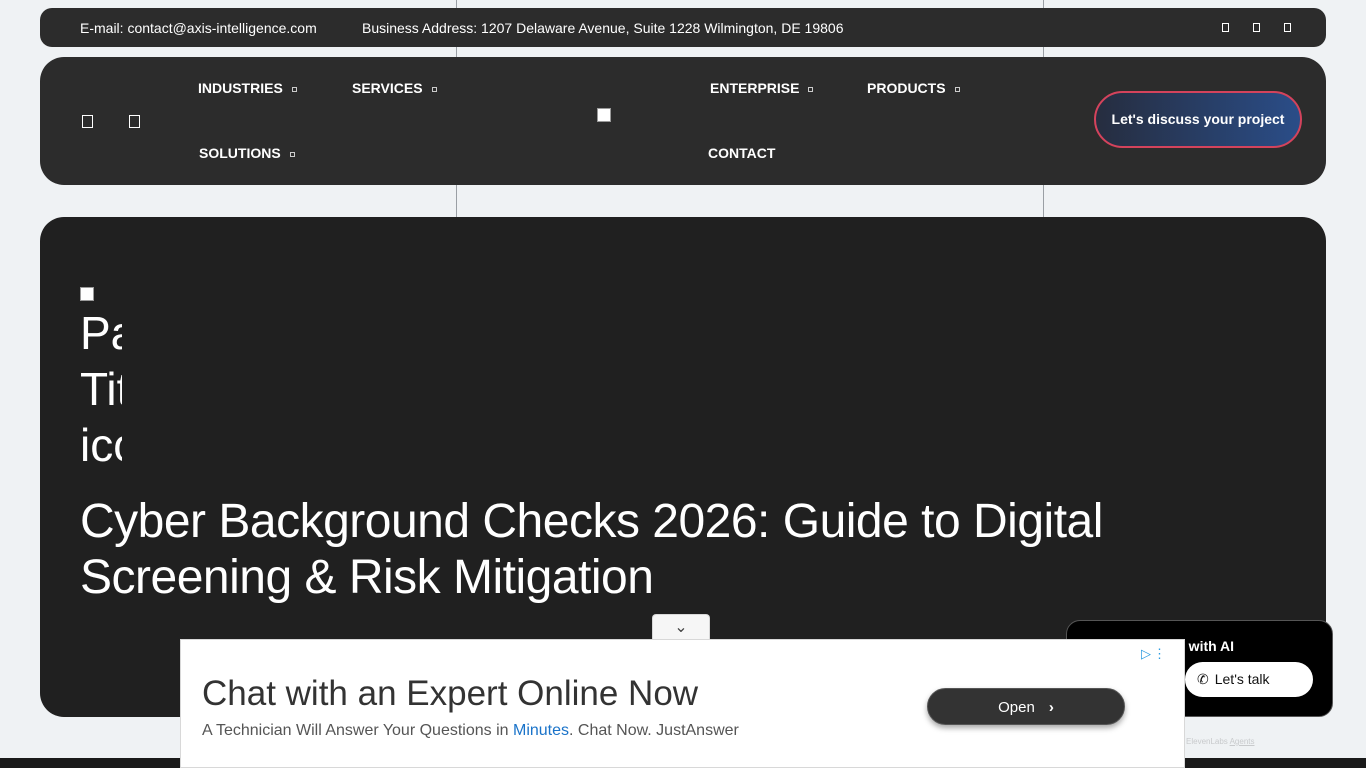  I want to click on chat-widget-credit: ElevenLabs Agents, so click(1220, 741).